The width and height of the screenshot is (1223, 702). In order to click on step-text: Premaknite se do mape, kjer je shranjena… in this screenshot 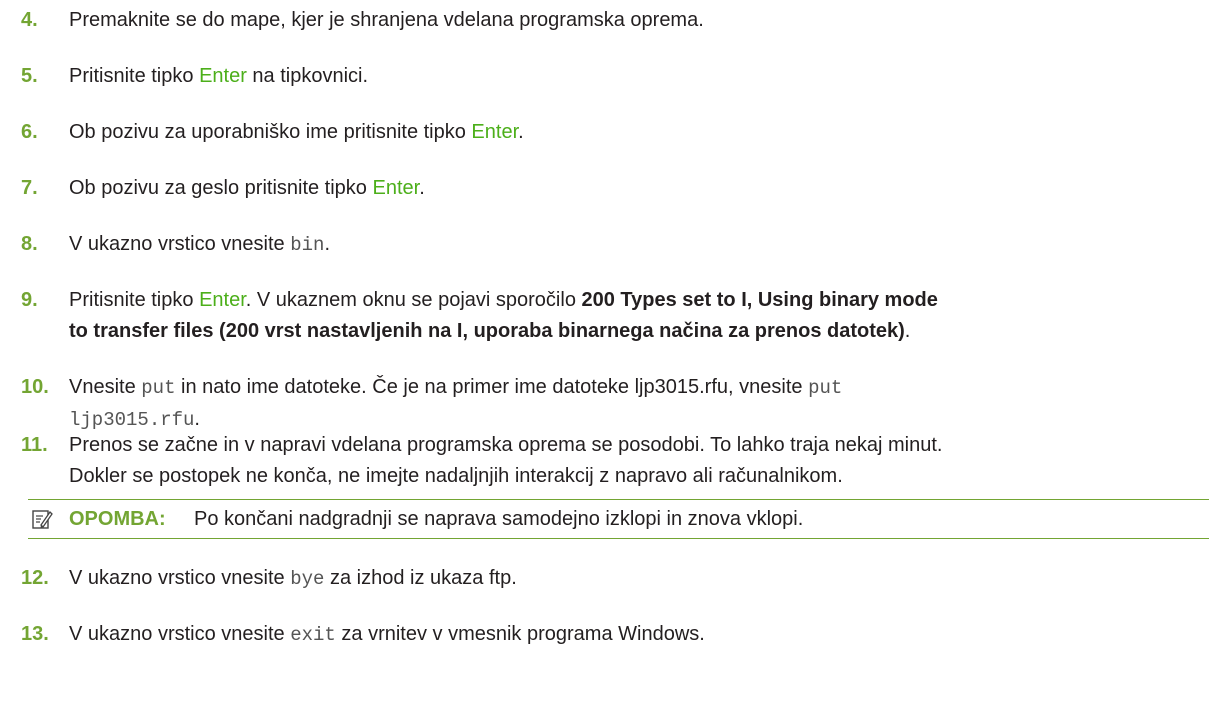, I will do `click(386, 20)`.